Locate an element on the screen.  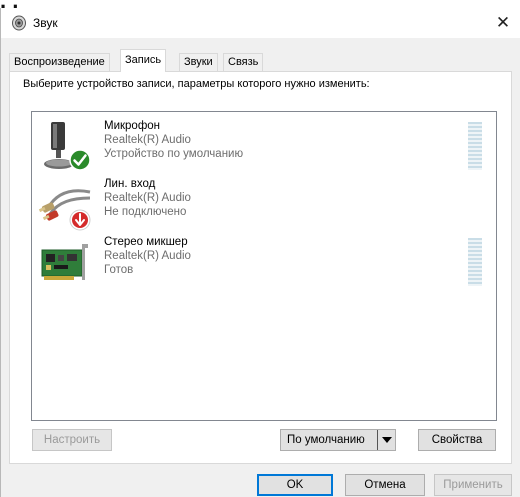
device-name: Стерео микшер is located at coordinates (146, 242).